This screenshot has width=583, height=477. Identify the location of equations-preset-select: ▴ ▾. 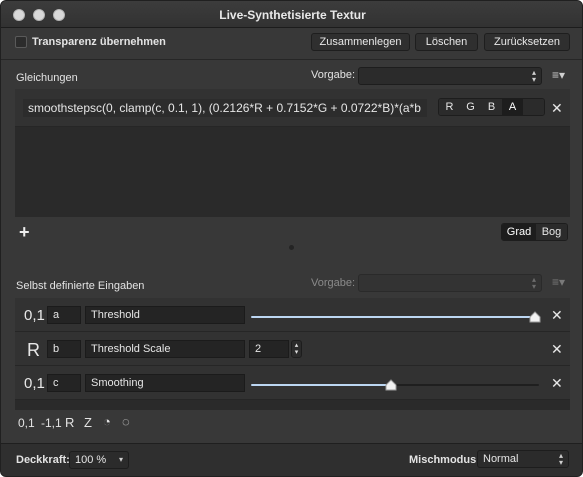
(450, 76).